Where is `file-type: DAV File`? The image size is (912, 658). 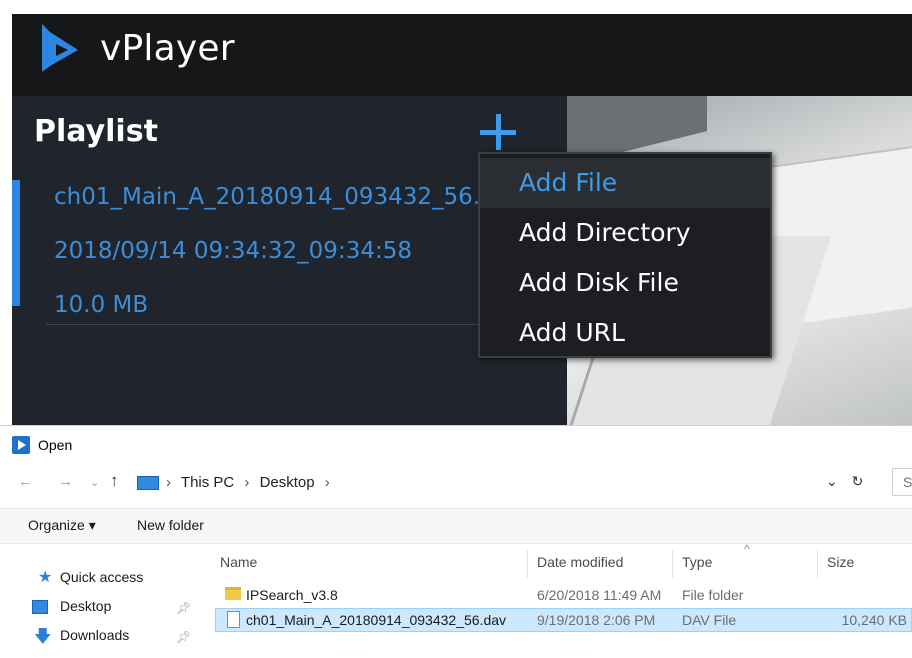 file-type: DAV File is located at coordinates (709, 620).